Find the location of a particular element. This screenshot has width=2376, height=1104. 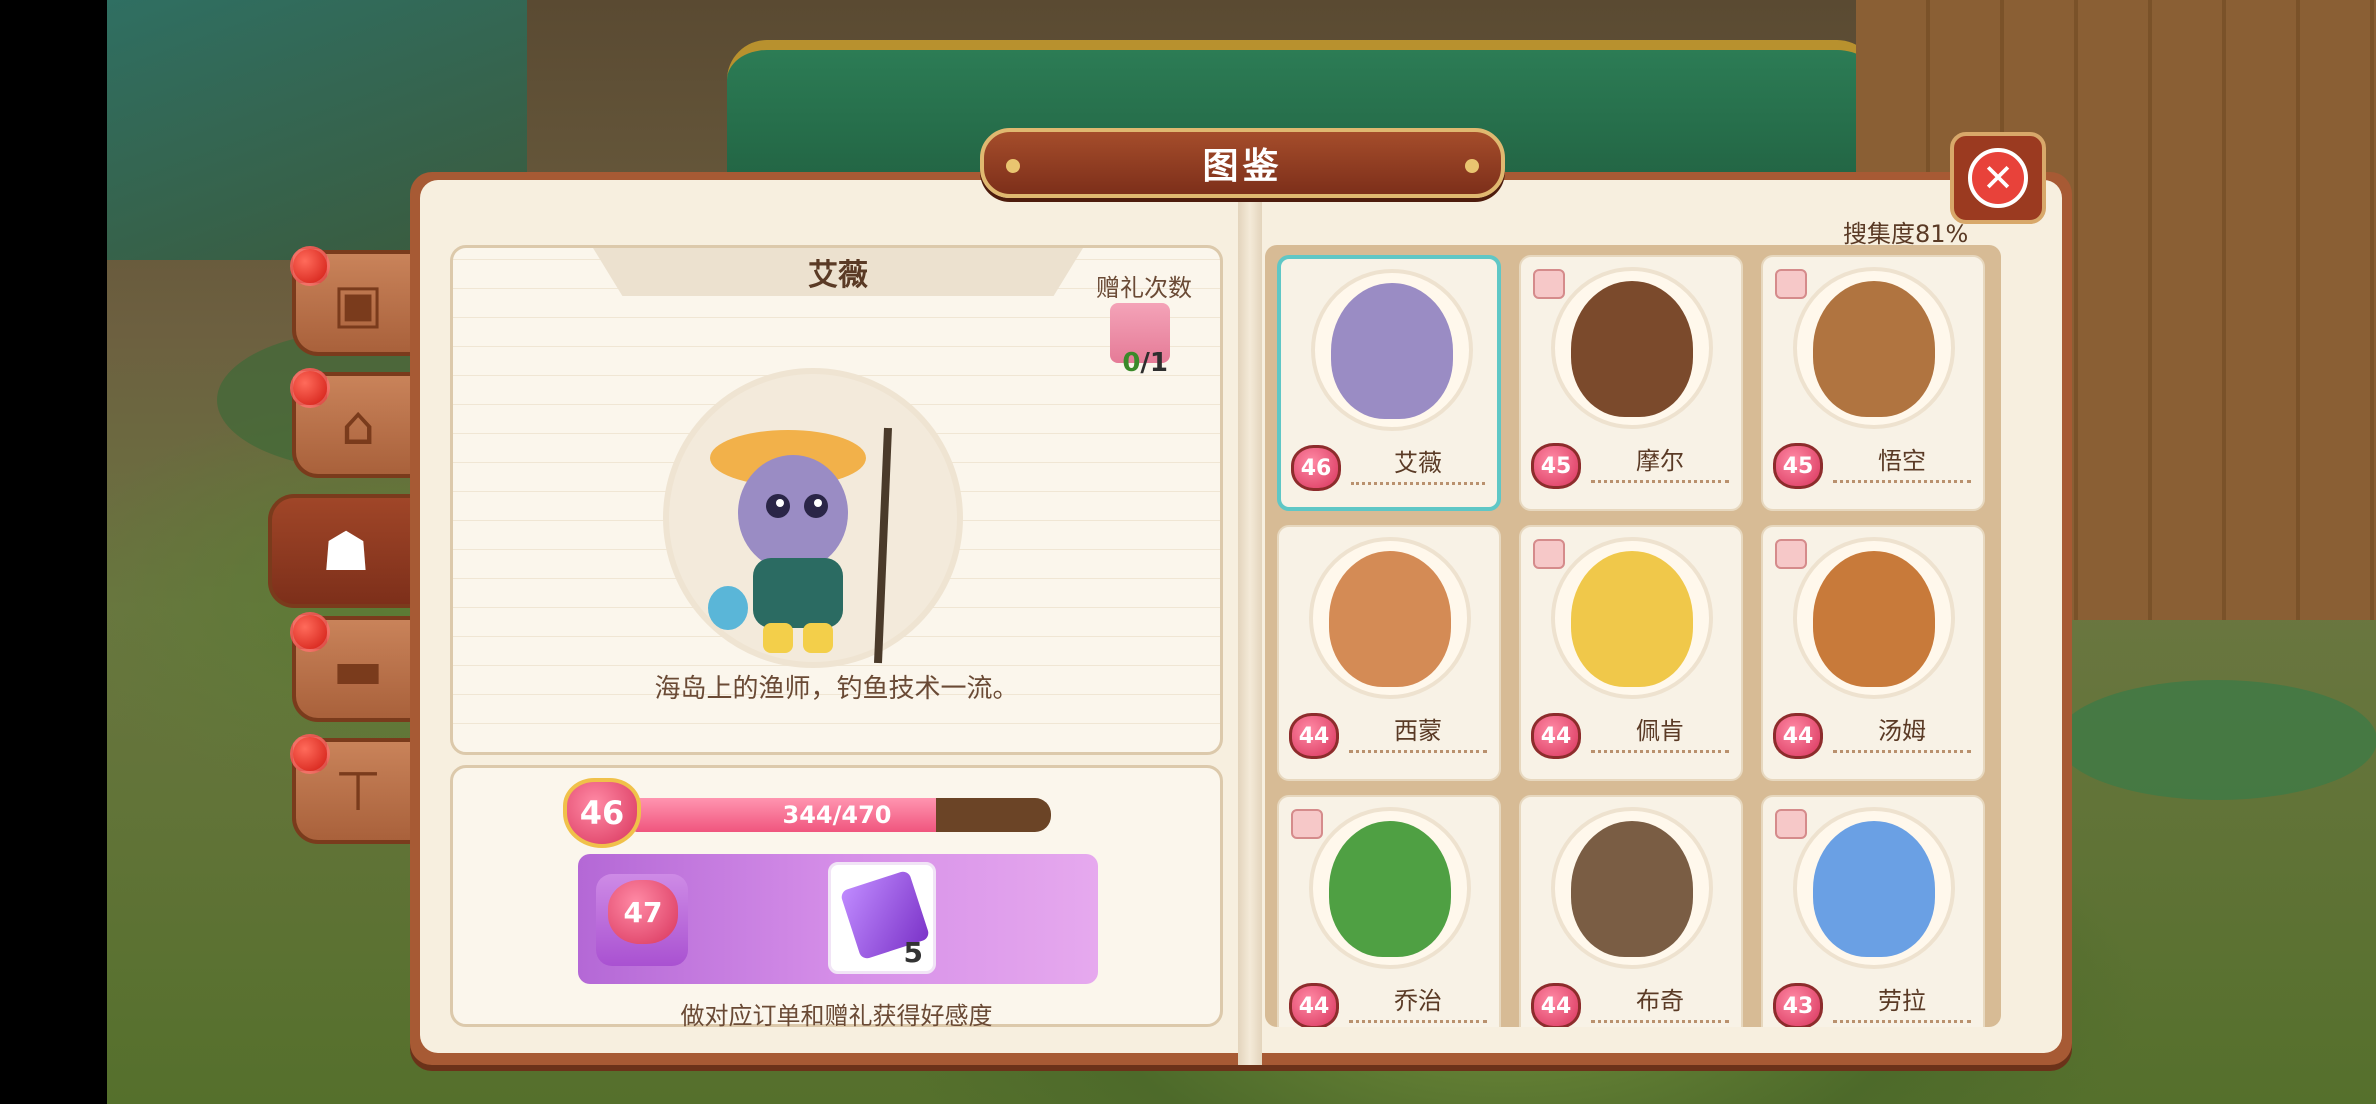

character-name: 劳拉 is located at coordinates (1902, 1002).